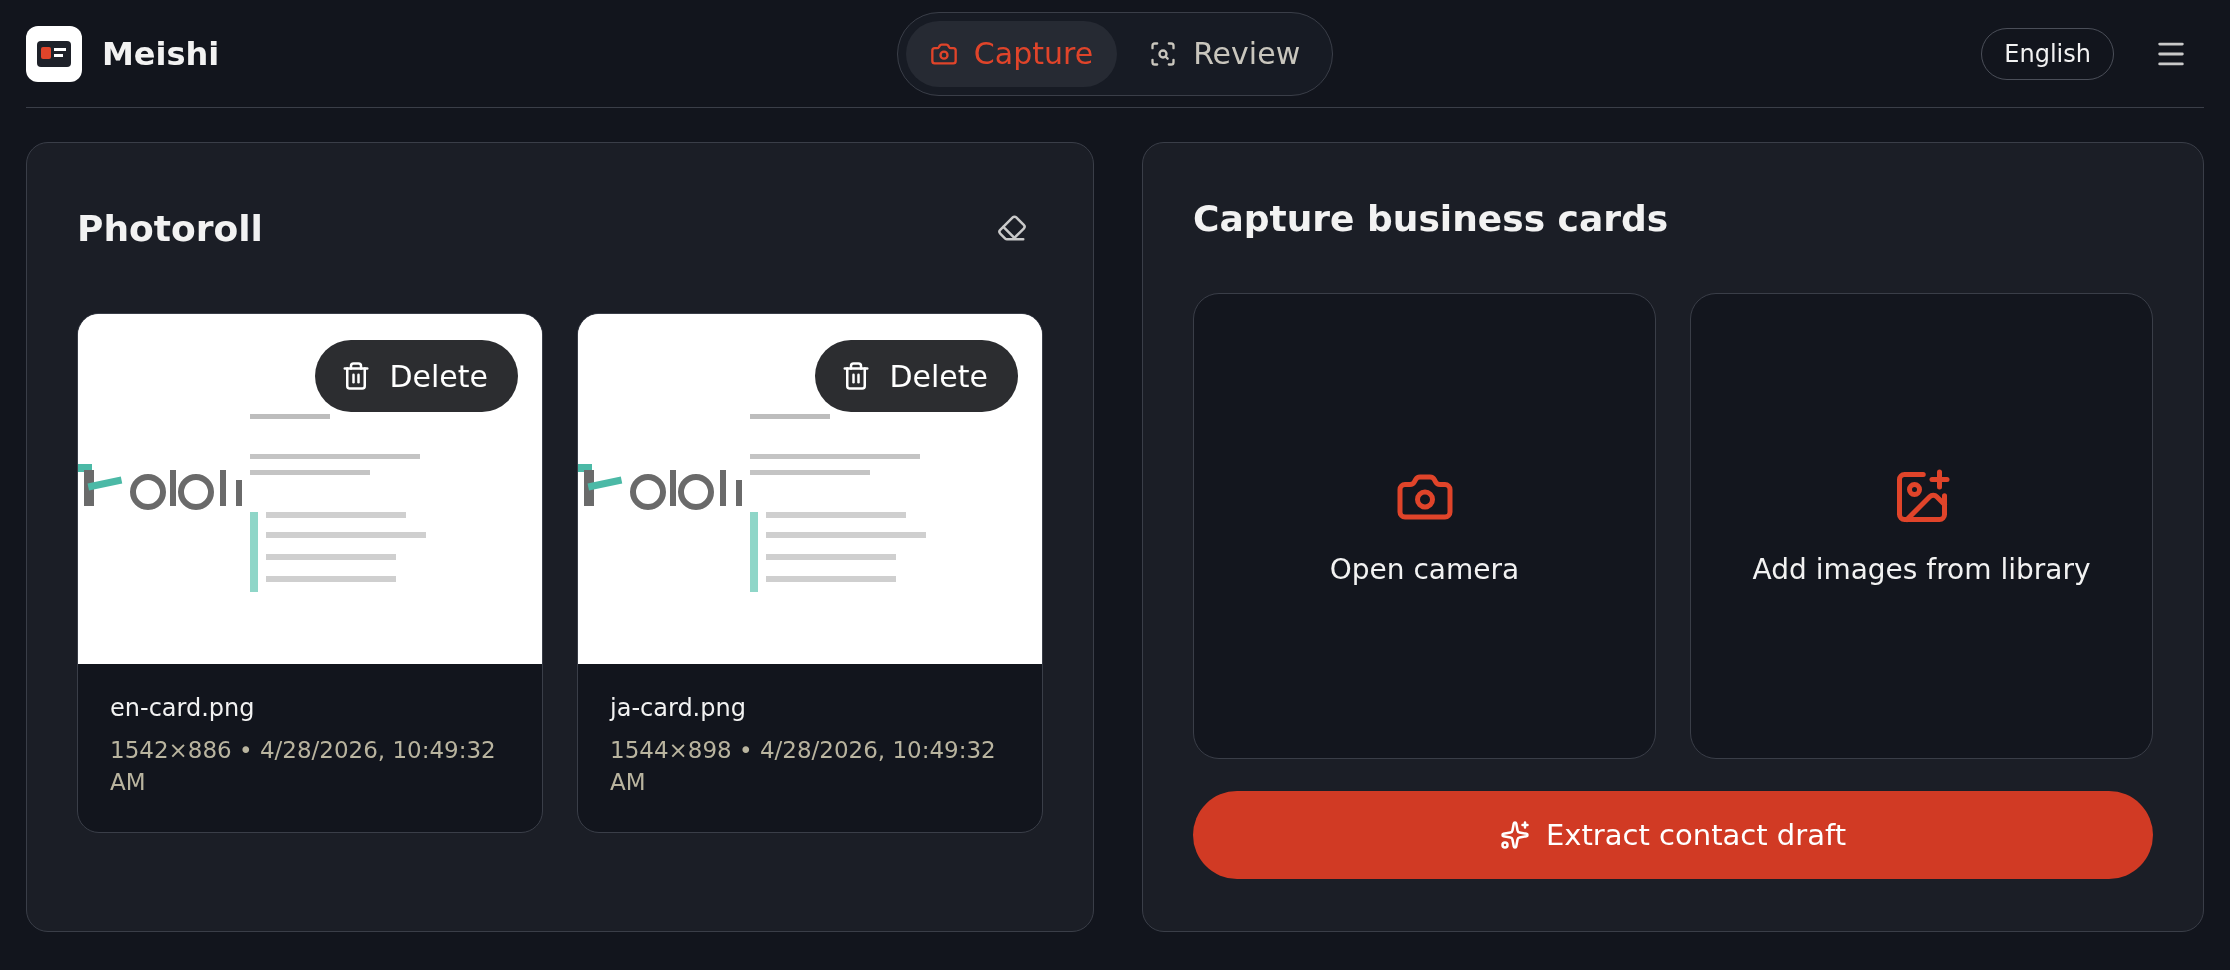 Image resolution: width=2230 pixels, height=970 pixels. Describe the element at coordinates (1431, 218) in the screenshot. I see `panel-title: Capture business cards` at that location.